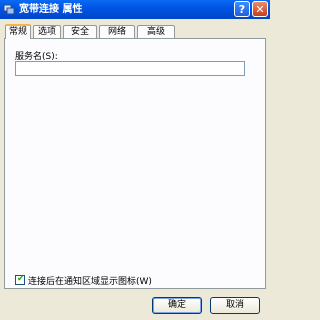 Image resolution: width=320 pixels, height=320 pixels. I want to click on ok-button: 确定, so click(177, 305).